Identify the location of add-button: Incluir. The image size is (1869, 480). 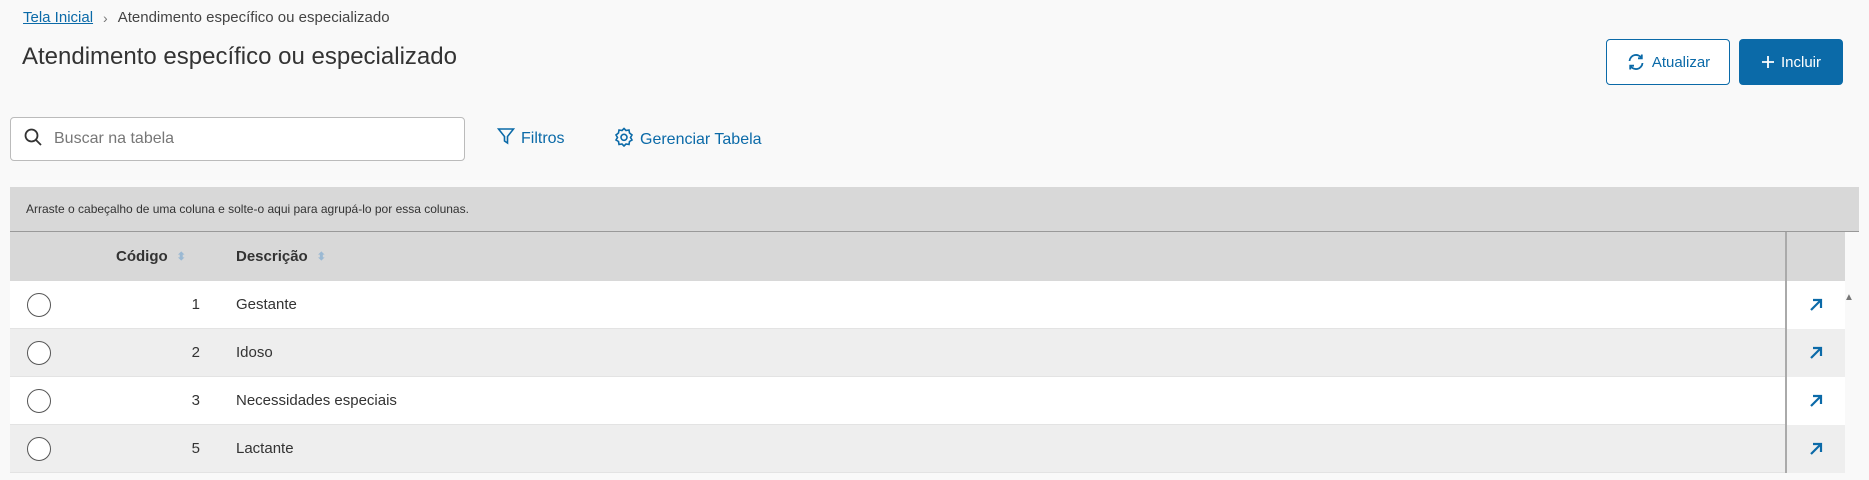
(1791, 62).